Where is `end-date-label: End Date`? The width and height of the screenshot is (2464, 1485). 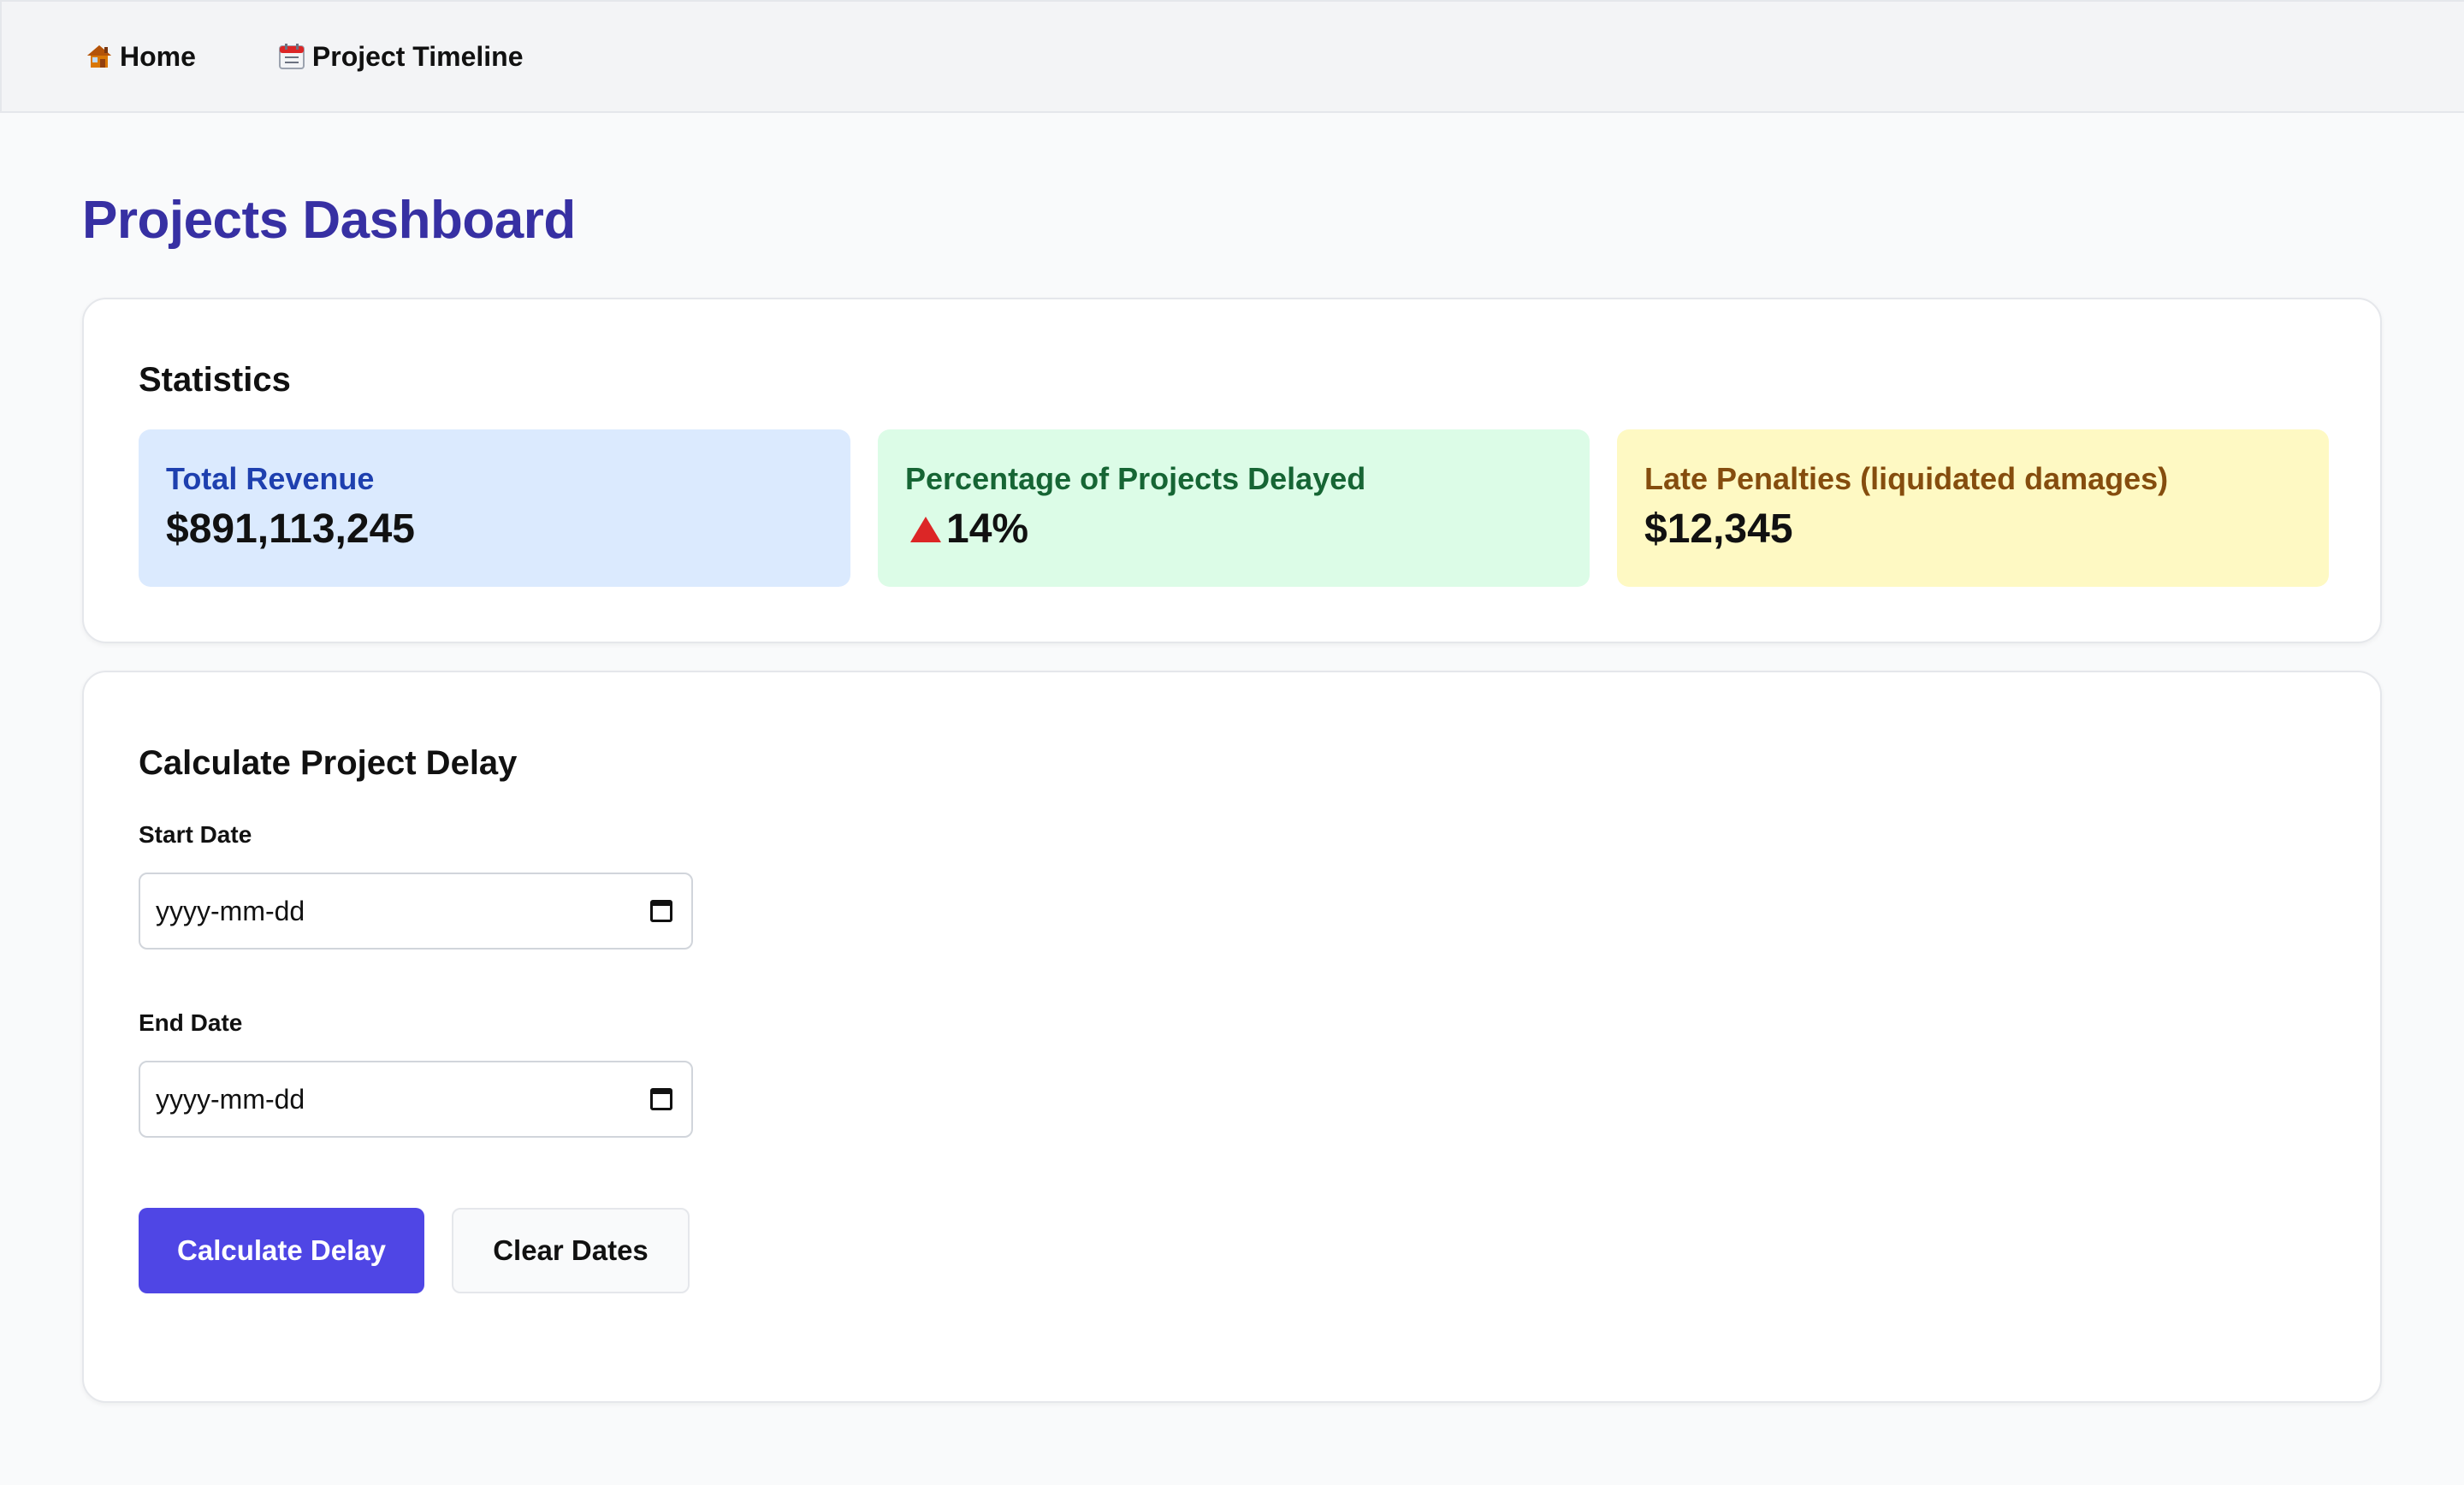 end-date-label: End Date is located at coordinates (191, 1022).